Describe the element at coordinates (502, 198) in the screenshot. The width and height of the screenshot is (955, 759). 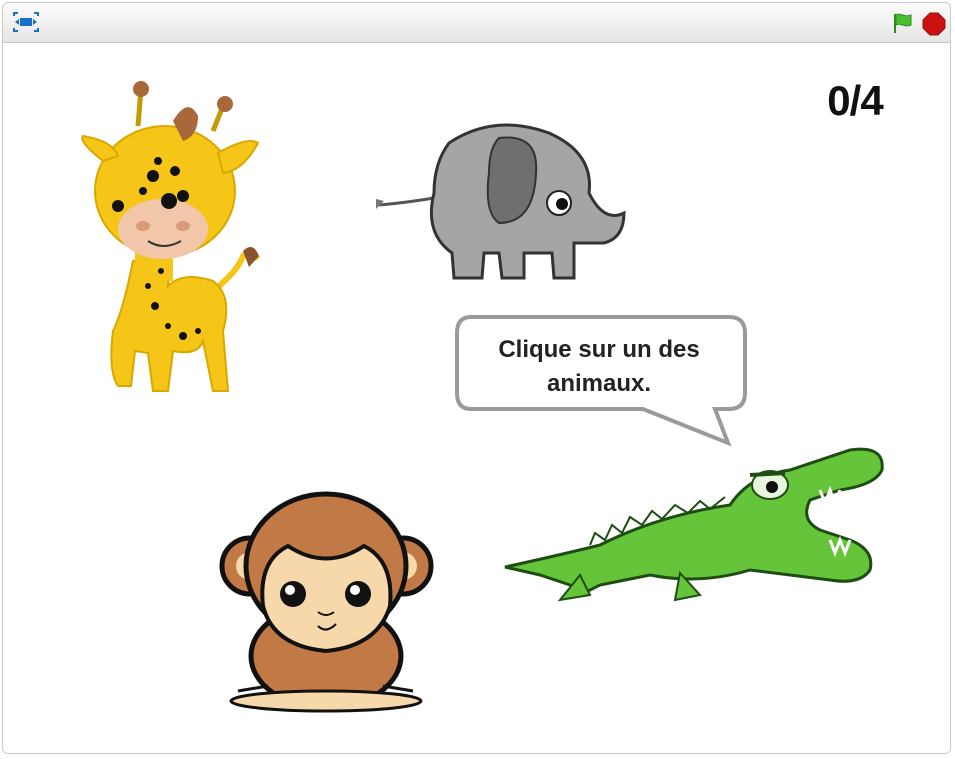
I see `elephant-sprite` at that location.